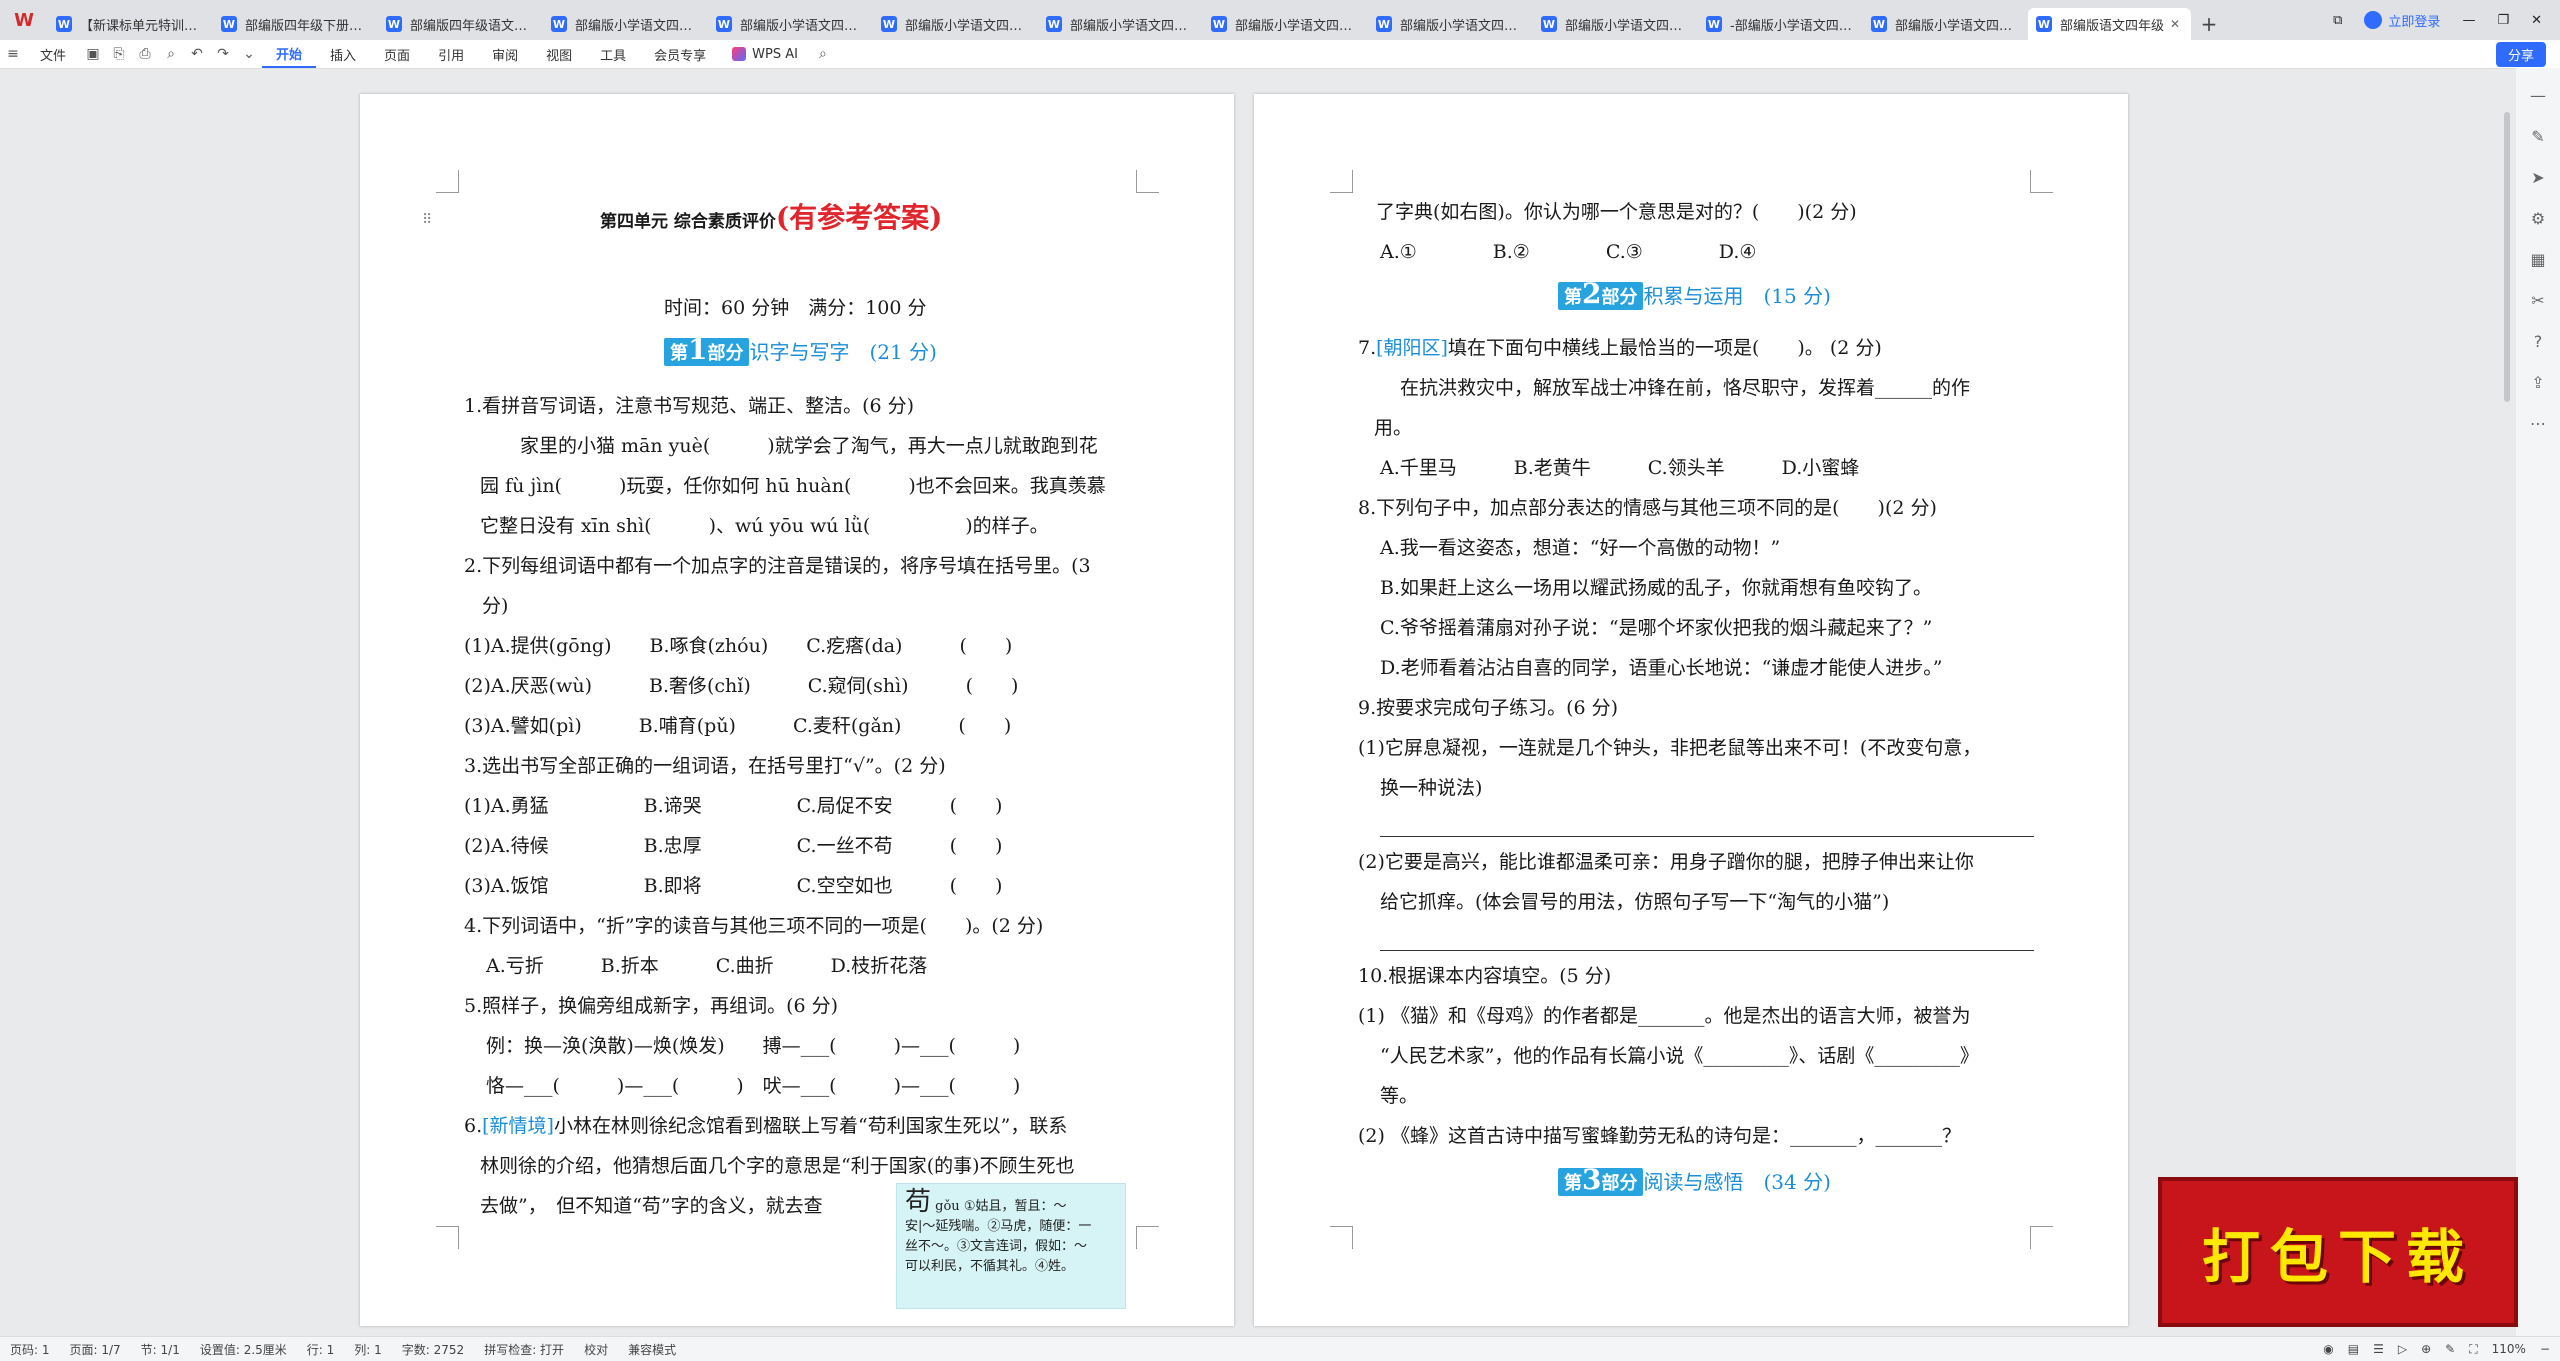  What do you see at coordinates (1737, 1182) in the screenshot?
I see `section-title: 阅读与感悟 (34 分)` at bounding box center [1737, 1182].